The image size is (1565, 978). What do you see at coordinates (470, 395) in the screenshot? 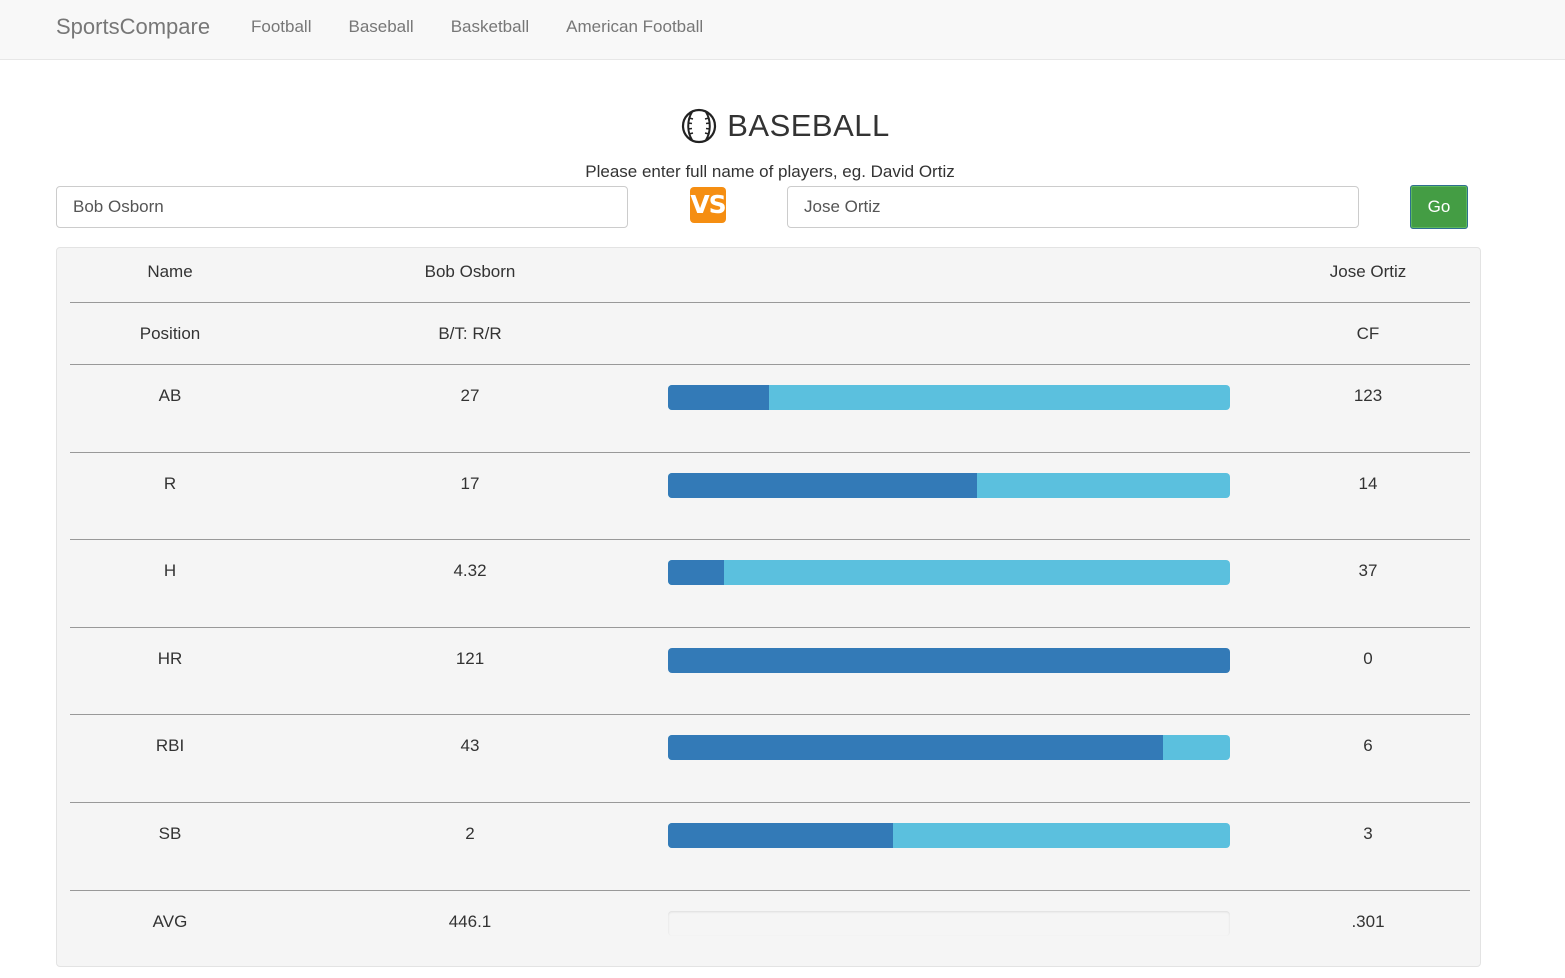
I see `player1-stat-value: 27` at bounding box center [470, 395].